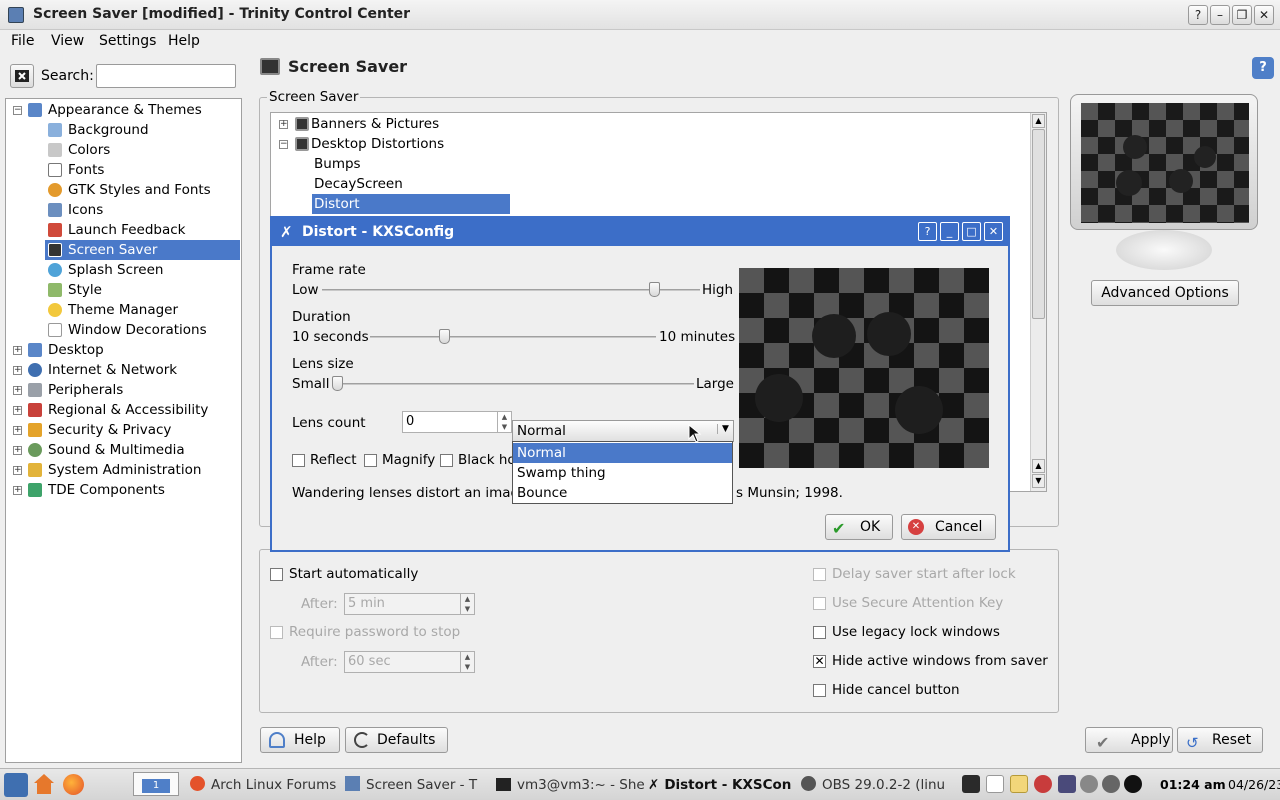 This screenshot has height=800, width=1280. Describe the element at coordinates (504, 427) in the screenshot. I see `lens-count-down-icon: ▼` at that location.